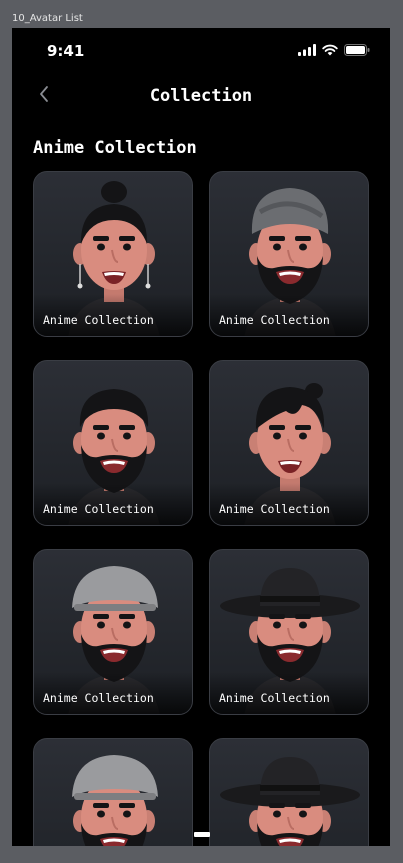 The width and height of the screenshot is (403, 863). What do you see at coordinates (201, 50) in the screenshot?
I see `status-bar: 9:41` at bounding box center [201, 50].